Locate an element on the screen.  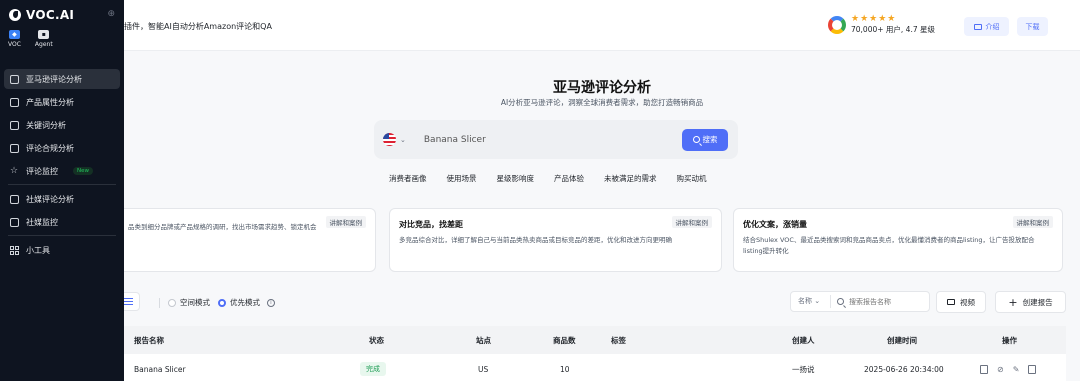
col-ops: 操作 is located at coordinates (1009, 340).